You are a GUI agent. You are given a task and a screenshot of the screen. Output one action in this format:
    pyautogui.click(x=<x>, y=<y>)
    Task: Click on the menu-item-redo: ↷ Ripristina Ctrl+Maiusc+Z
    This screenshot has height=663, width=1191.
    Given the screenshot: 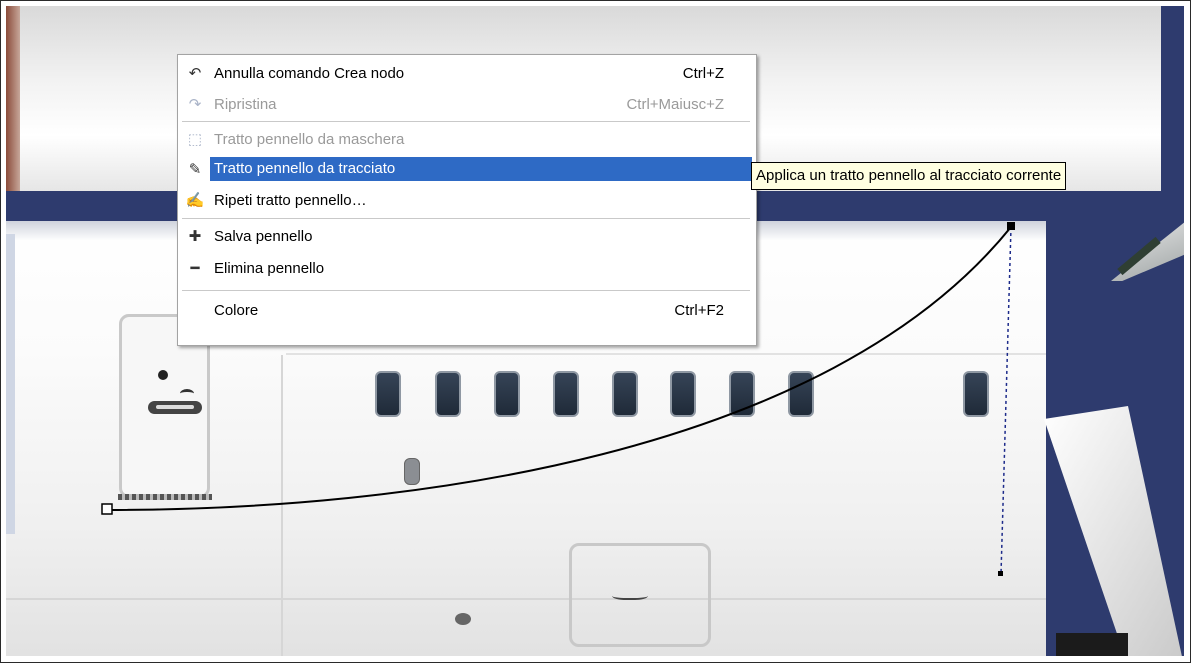 What is the action you would take?
    pyautogui.click(x=467, y=104)
    